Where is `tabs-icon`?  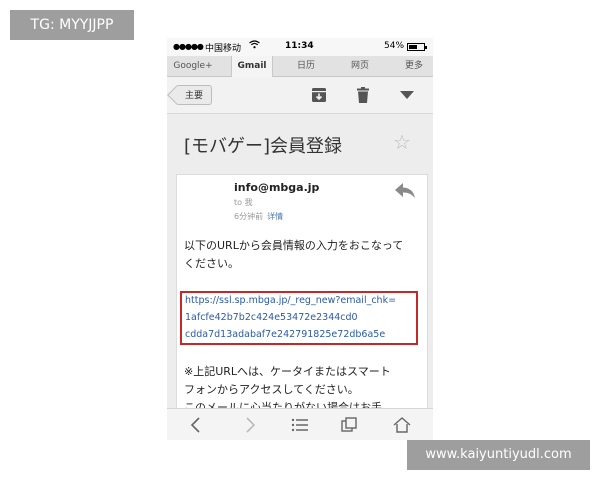 tabs-icon is located at coordinates (350, 425).